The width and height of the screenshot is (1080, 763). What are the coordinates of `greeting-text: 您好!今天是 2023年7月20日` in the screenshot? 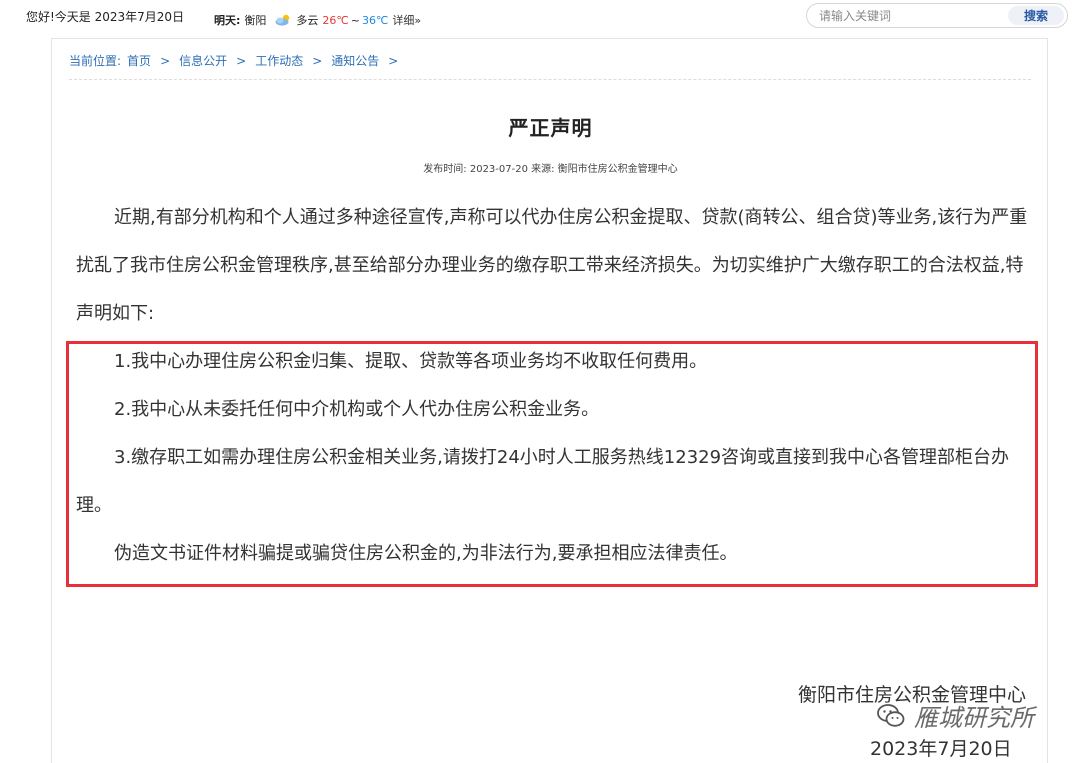 It's located at (105, 17).